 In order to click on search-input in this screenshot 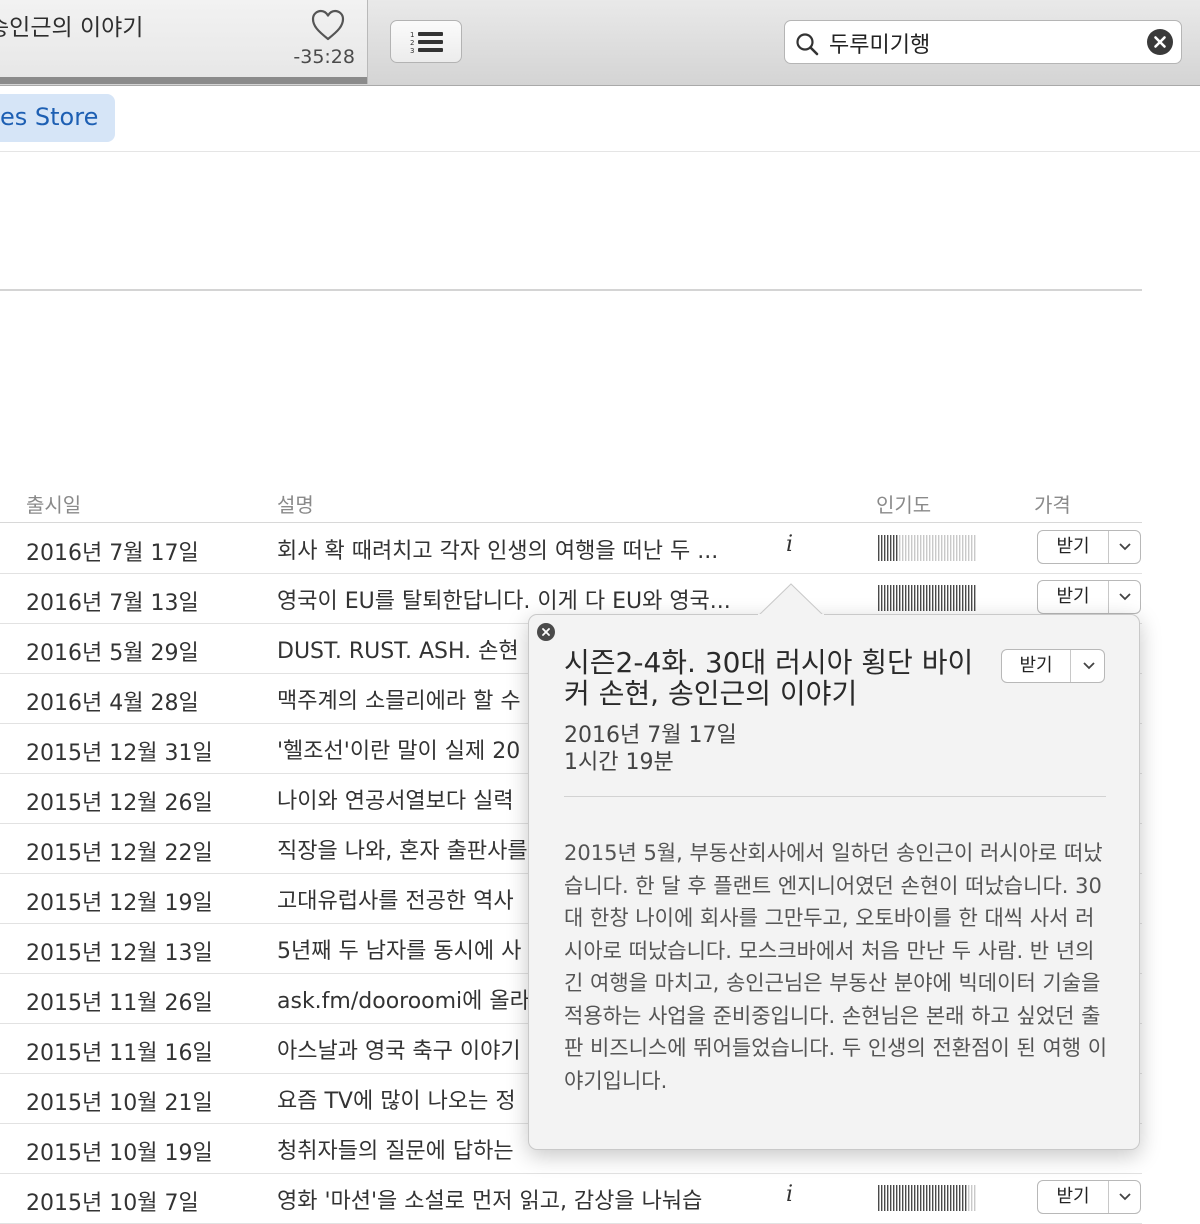, I will do `click(979, 43)`.